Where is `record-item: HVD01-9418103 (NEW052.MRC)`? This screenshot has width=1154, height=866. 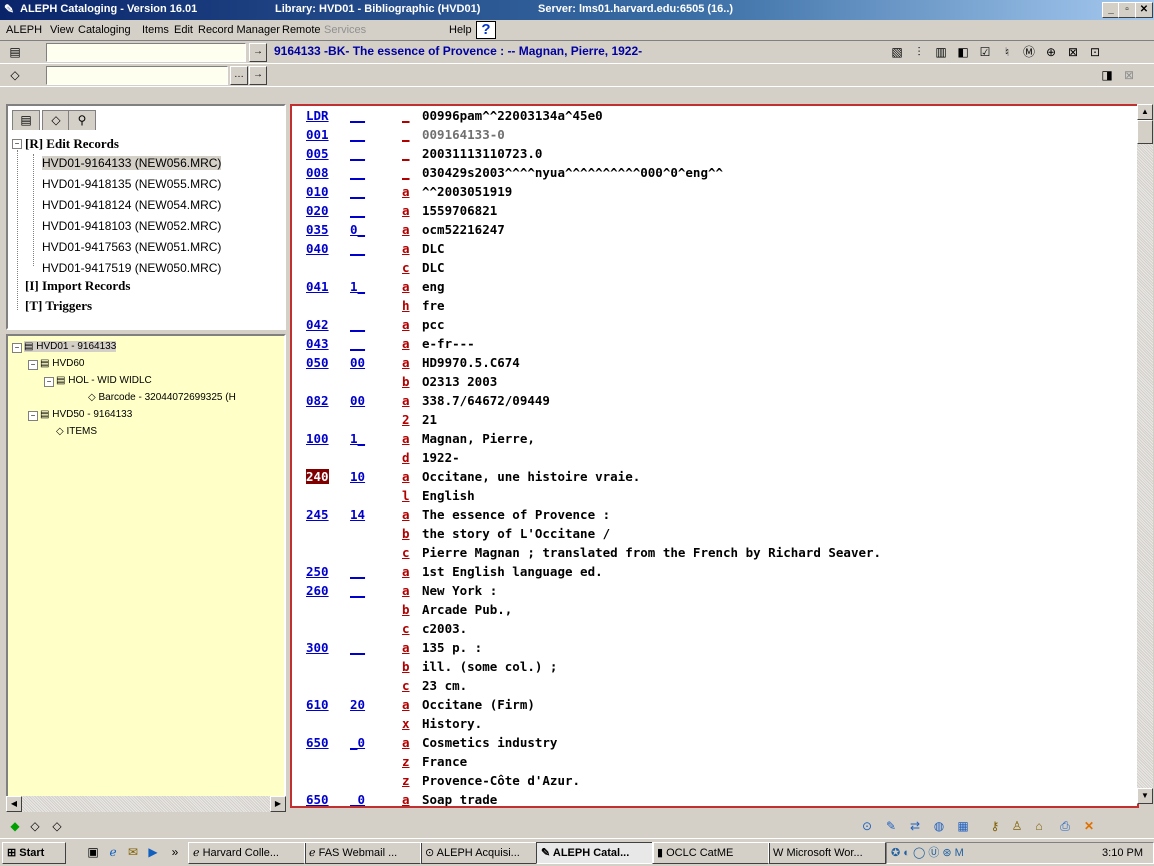 record-item: HVD01-9418103 (NEW052.MRC) is located at coordinates (131, 226).